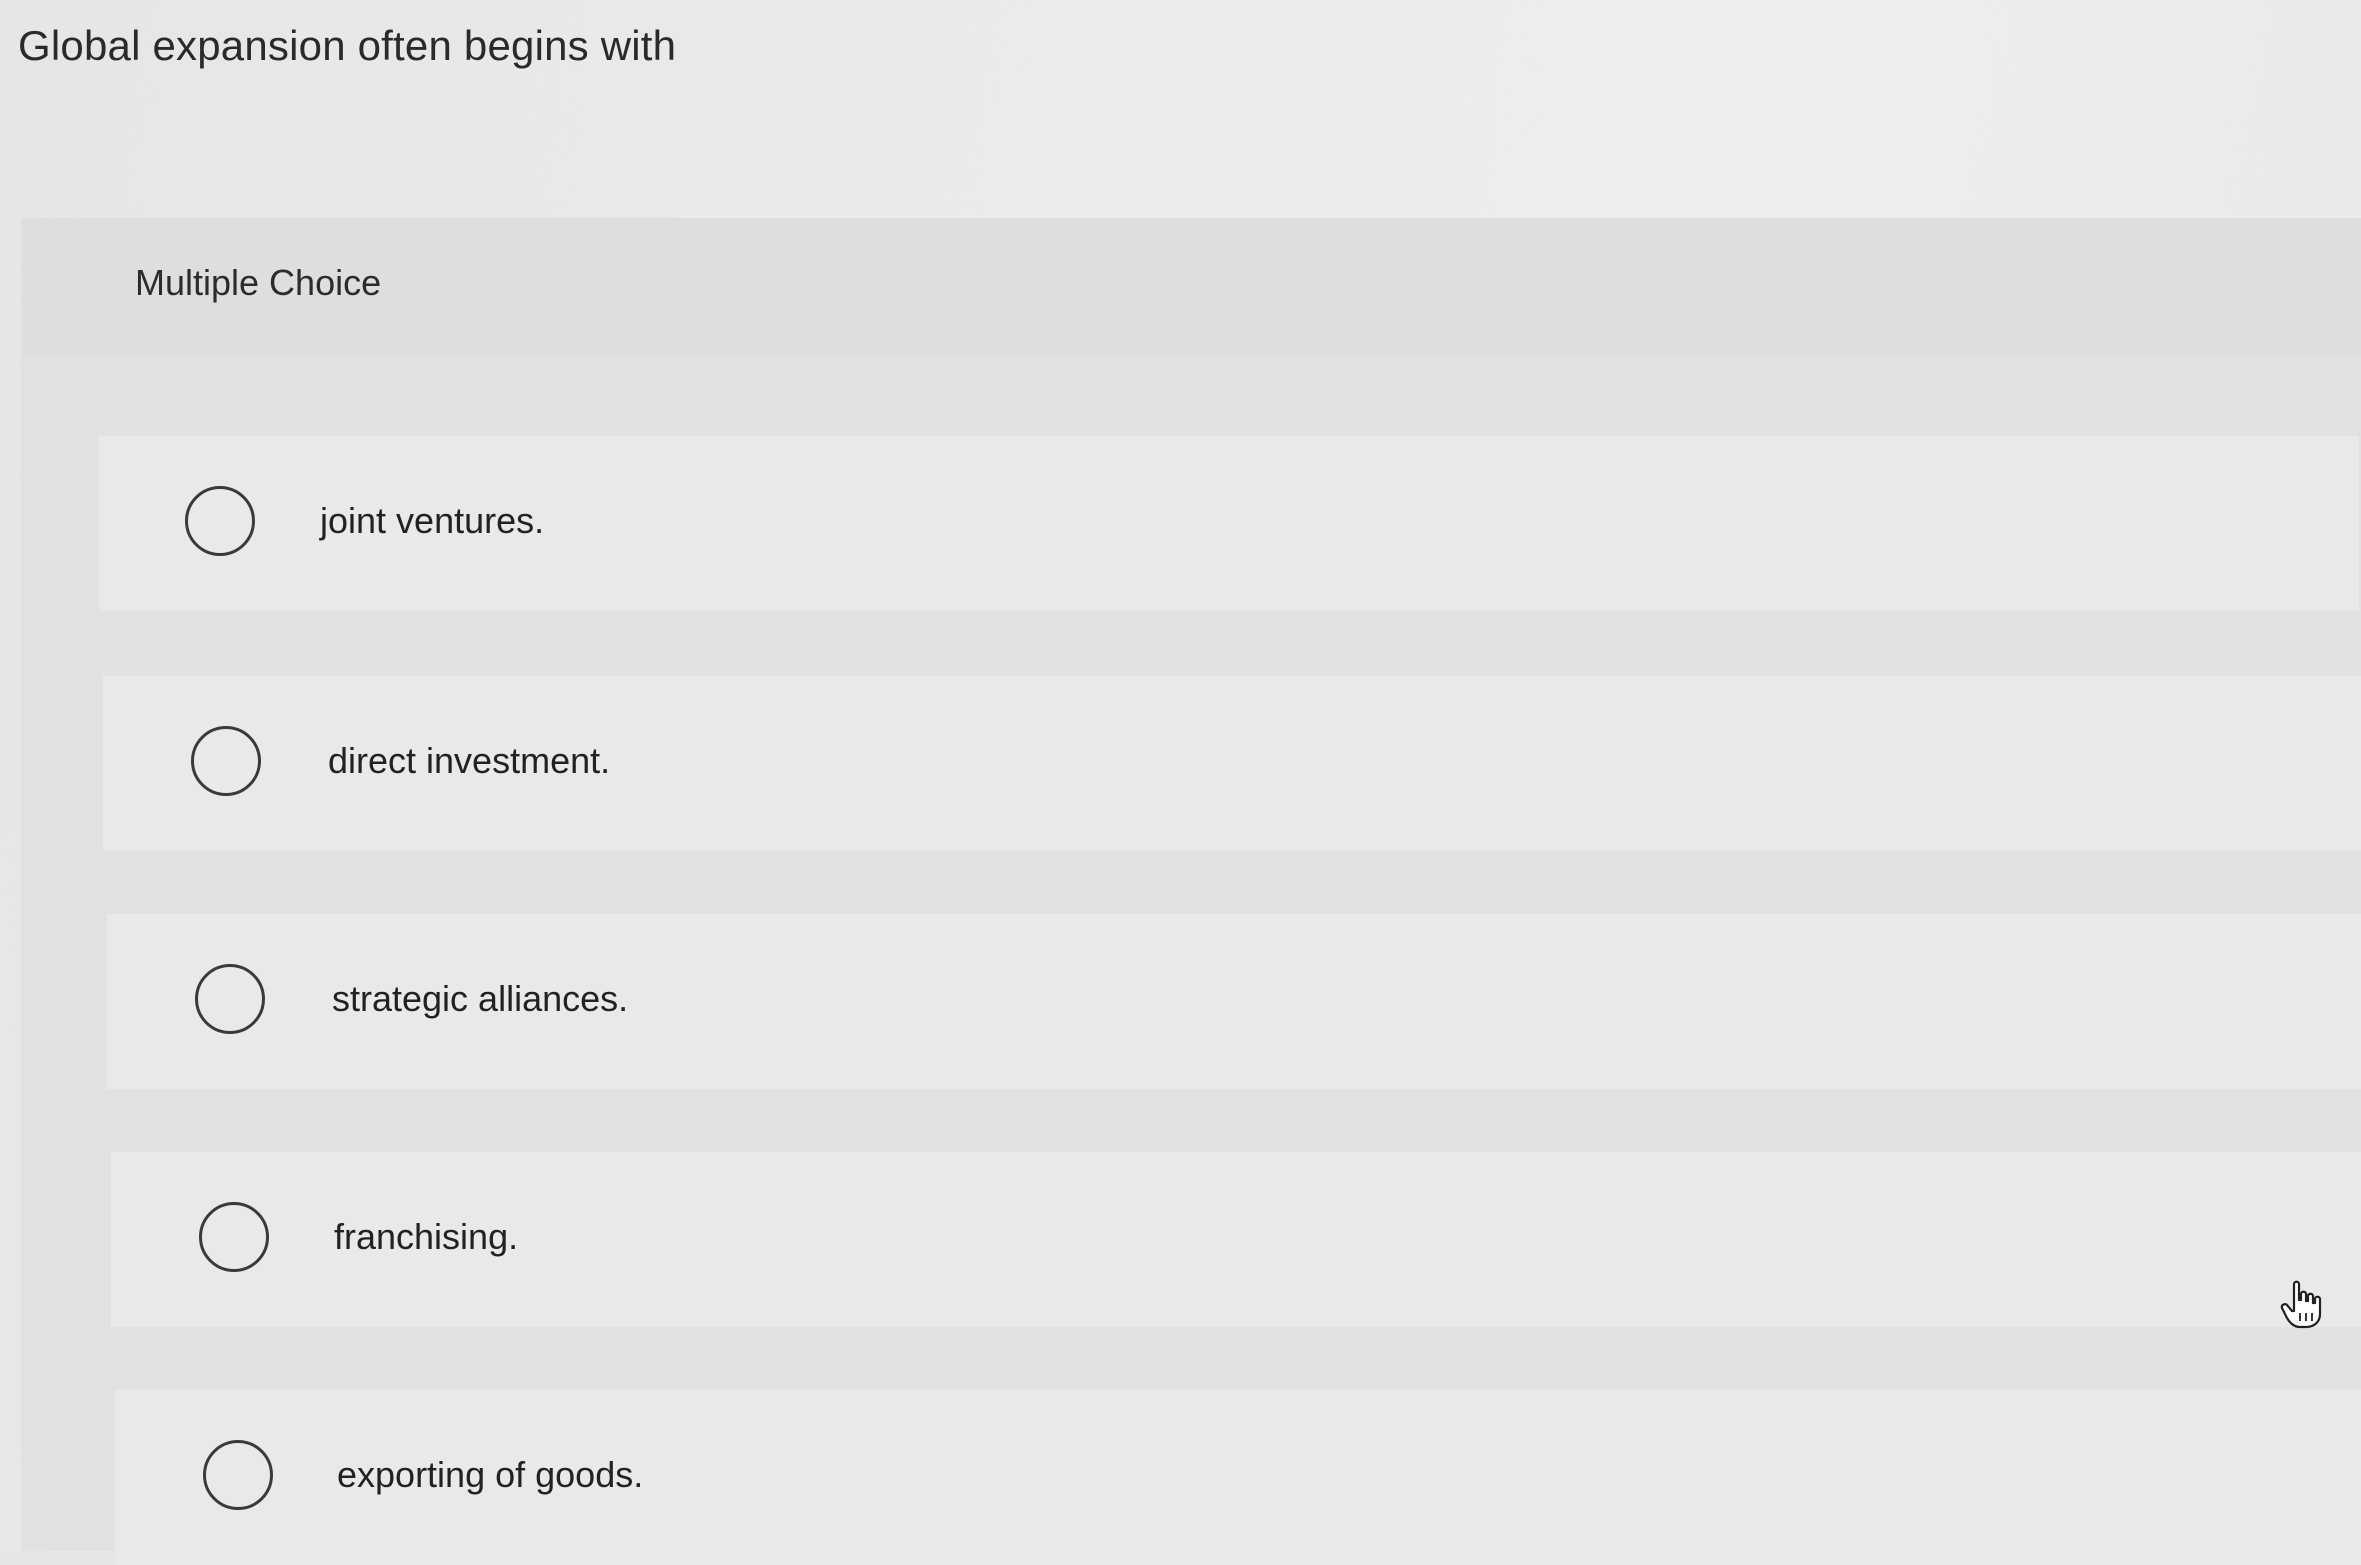  Describe the element at coordinates (1234, 1001) in the screenshot. I see `answer-option: strategic alliances.` at that location.